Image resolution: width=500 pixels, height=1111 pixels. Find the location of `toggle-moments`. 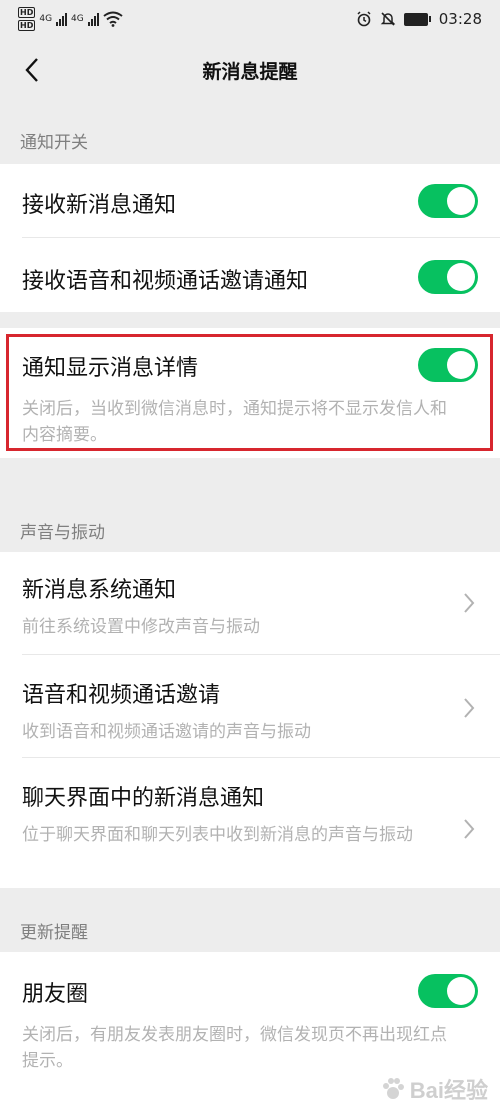

toggle-moments is located at coordinates (448, 991).